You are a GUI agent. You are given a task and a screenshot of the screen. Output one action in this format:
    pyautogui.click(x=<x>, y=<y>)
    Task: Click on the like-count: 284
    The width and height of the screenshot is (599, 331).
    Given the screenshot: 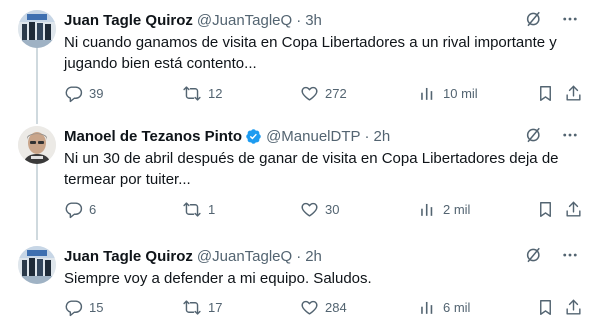 What is the action you would take?
    pyautogui.click(x=336, y=307)
    